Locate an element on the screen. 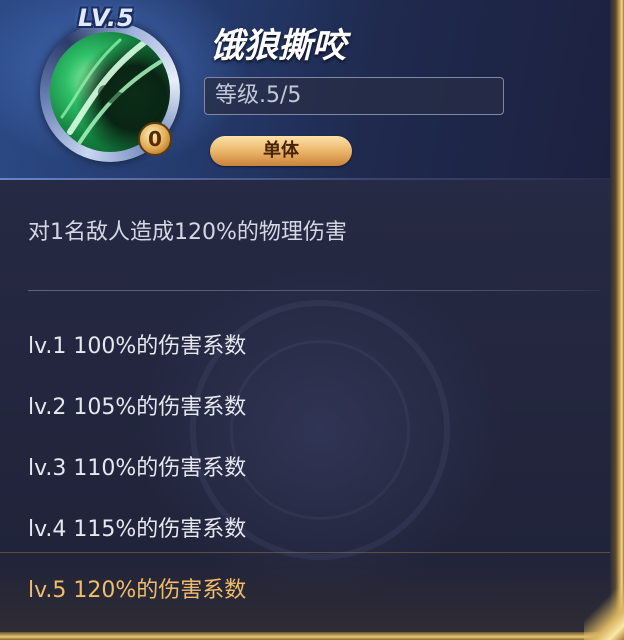 The width and height of the screenshot is (624, 640). skill-description: 对1名敌人造成120%的物理伤害 is located at coordinates (187, 232).